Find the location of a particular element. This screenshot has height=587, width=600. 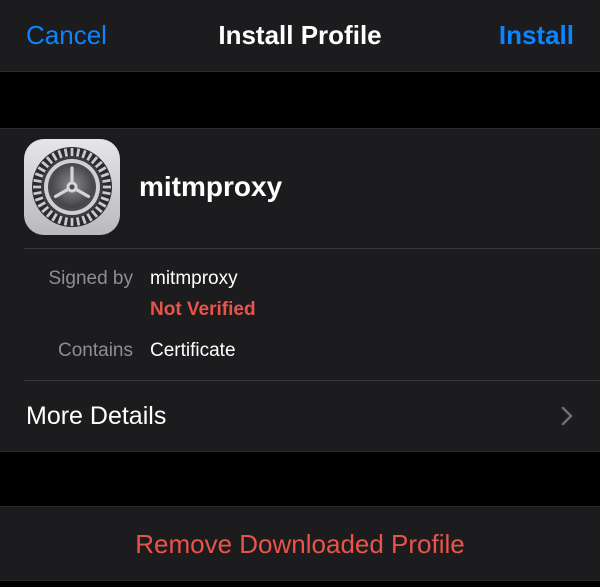

chevron-right-icon is located at coordinates (567, 416).